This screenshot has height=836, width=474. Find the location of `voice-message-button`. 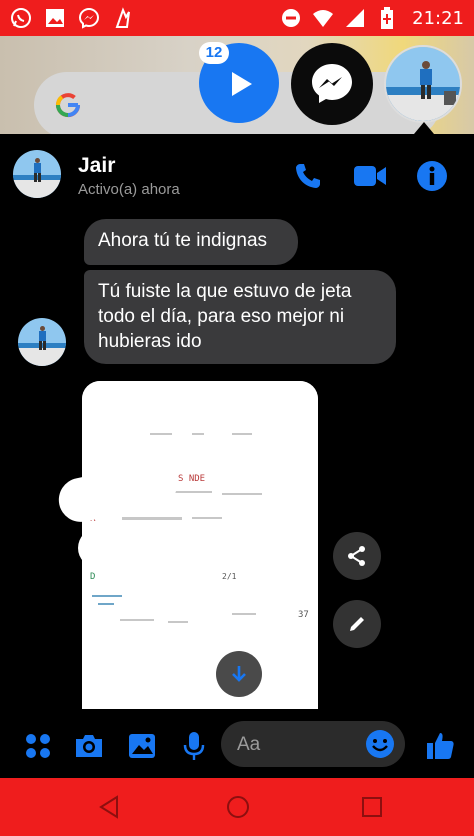

voice-message-button is located at coordinates (194, 746).